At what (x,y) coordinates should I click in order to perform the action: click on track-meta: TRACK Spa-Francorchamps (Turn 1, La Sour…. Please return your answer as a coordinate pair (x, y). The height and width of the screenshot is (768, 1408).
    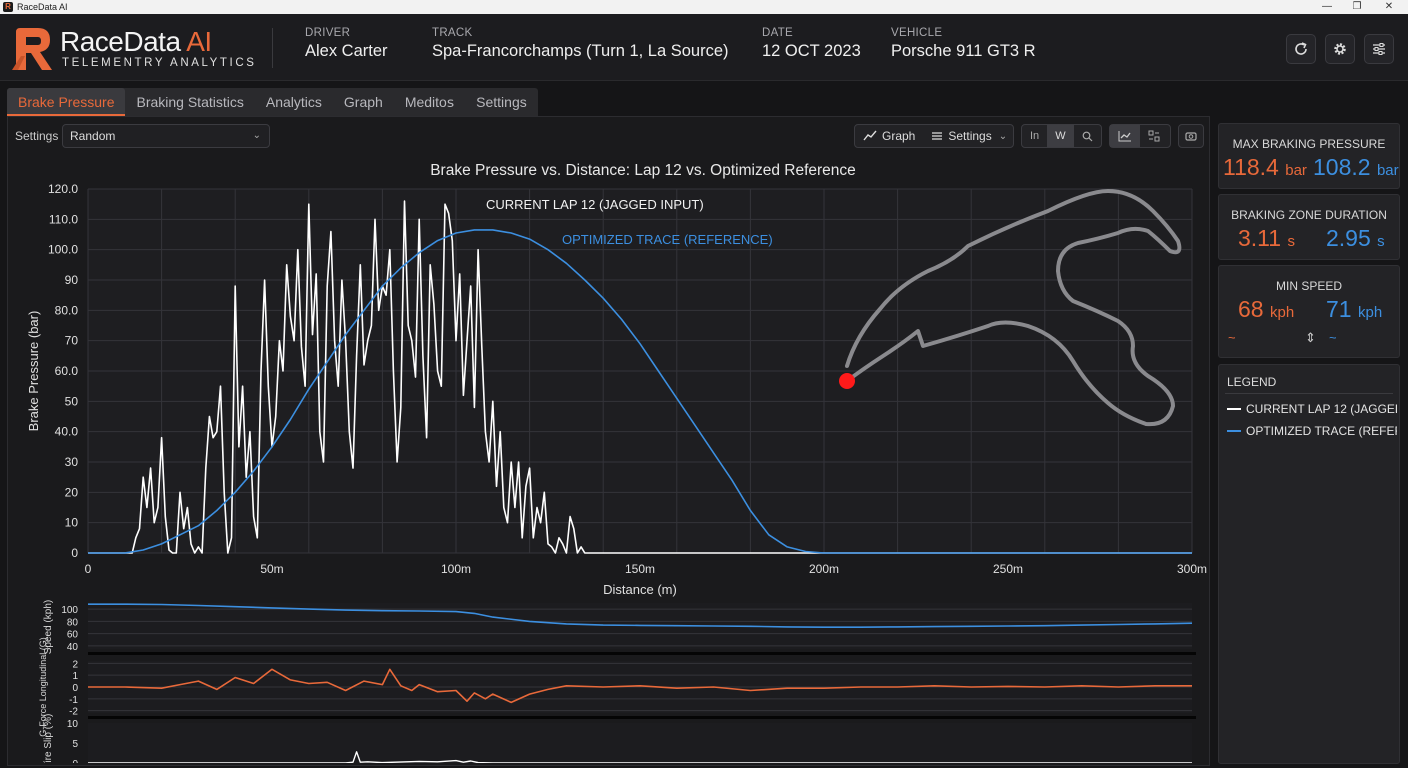
    Looking at the image, I should click on (580, 44).